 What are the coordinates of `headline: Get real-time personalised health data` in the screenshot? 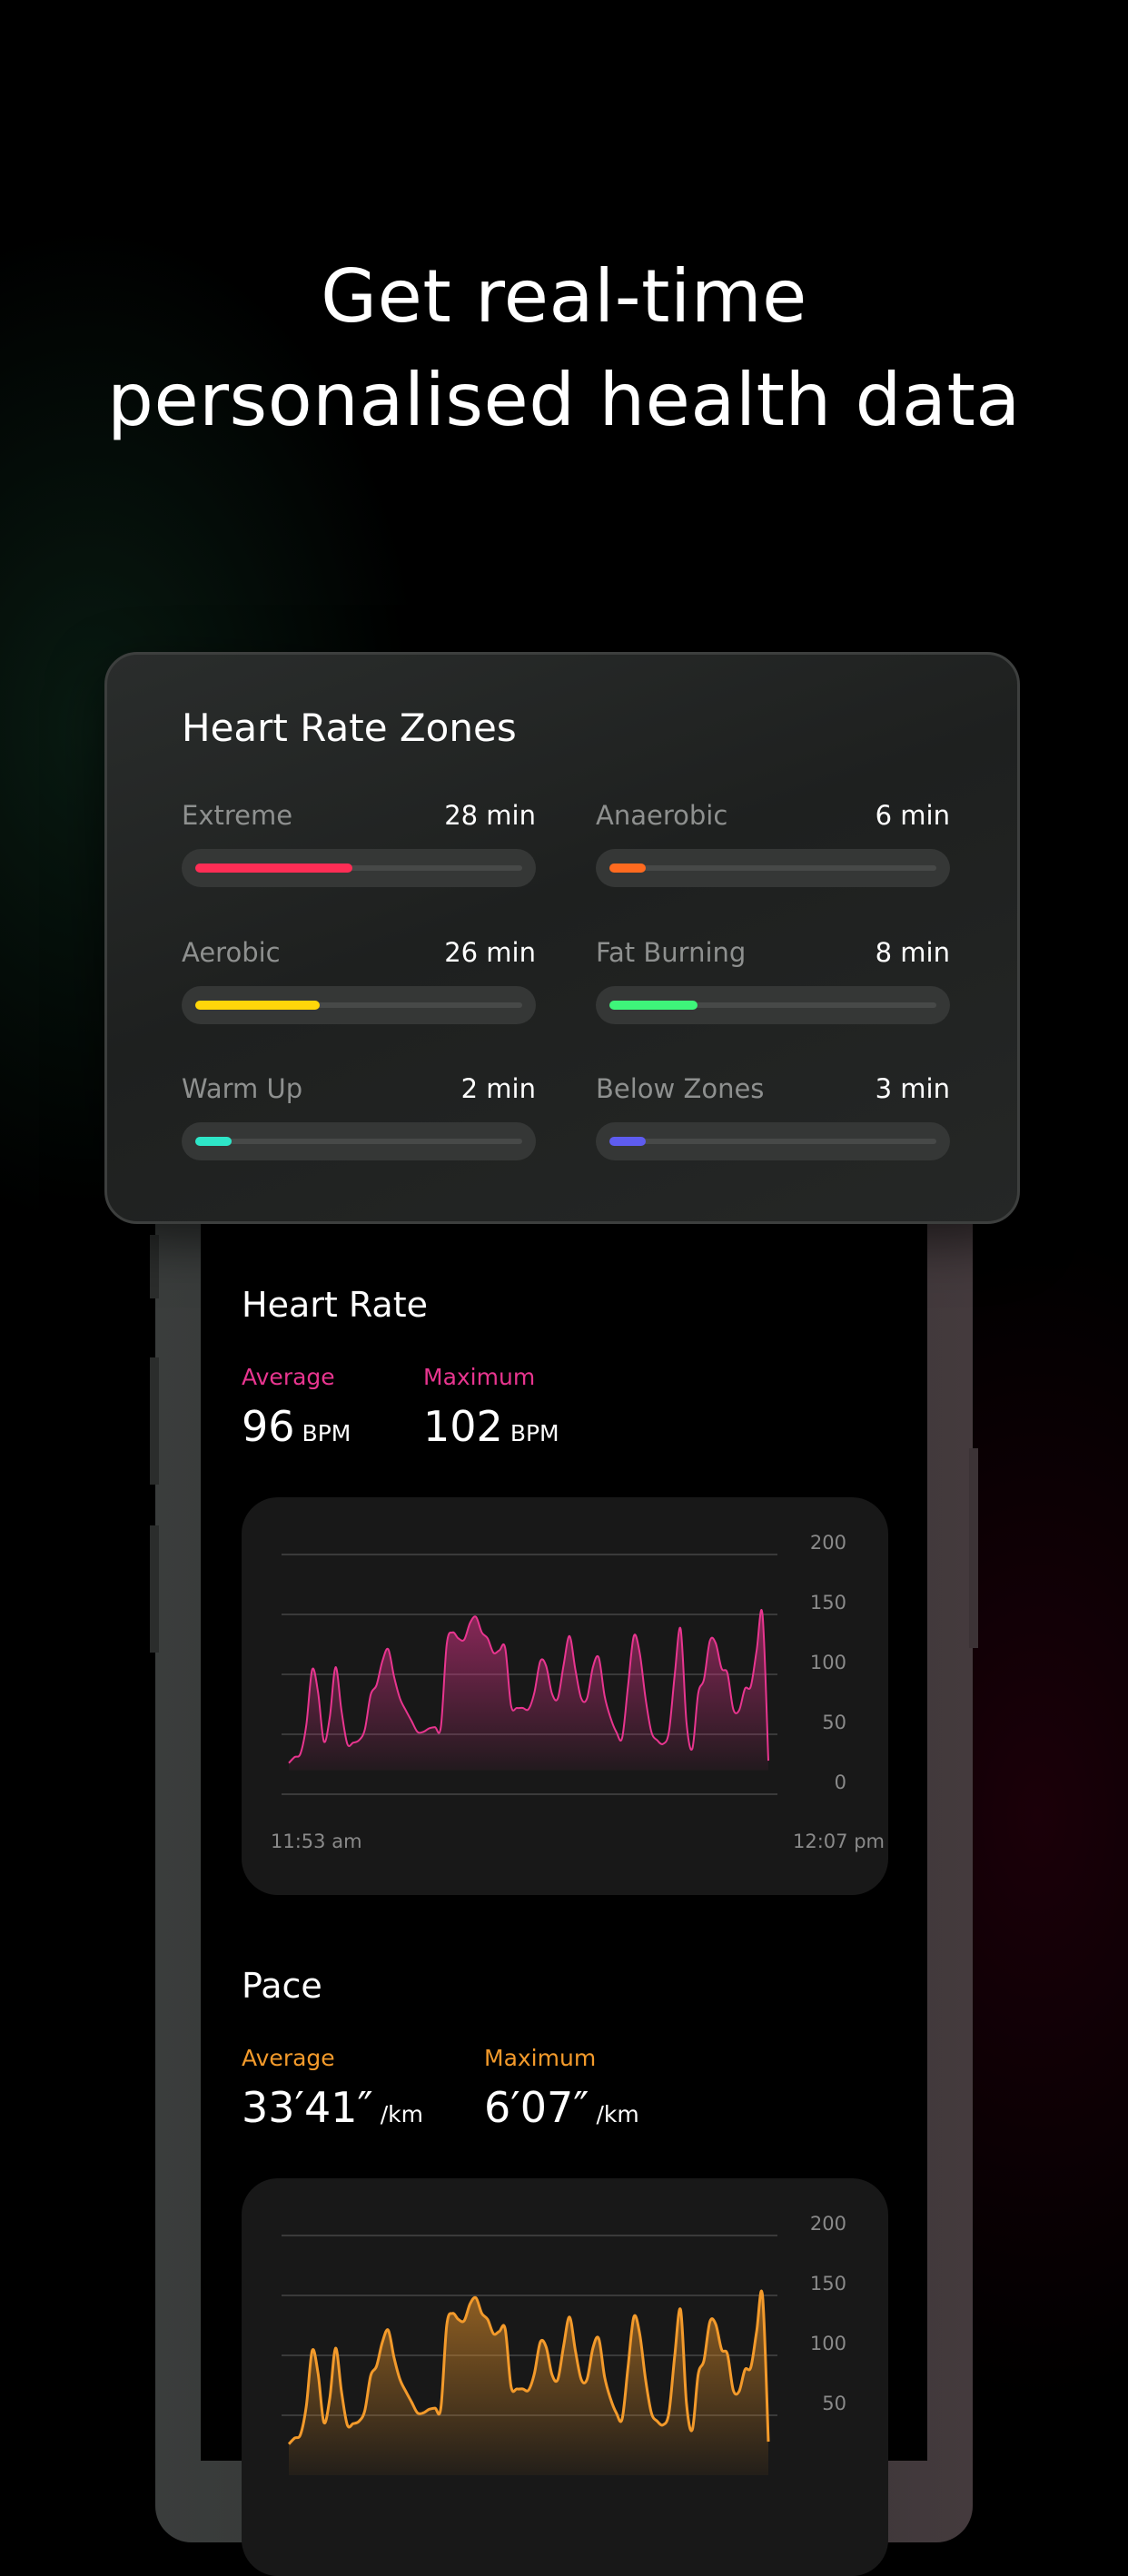 It's located at (564, 348).